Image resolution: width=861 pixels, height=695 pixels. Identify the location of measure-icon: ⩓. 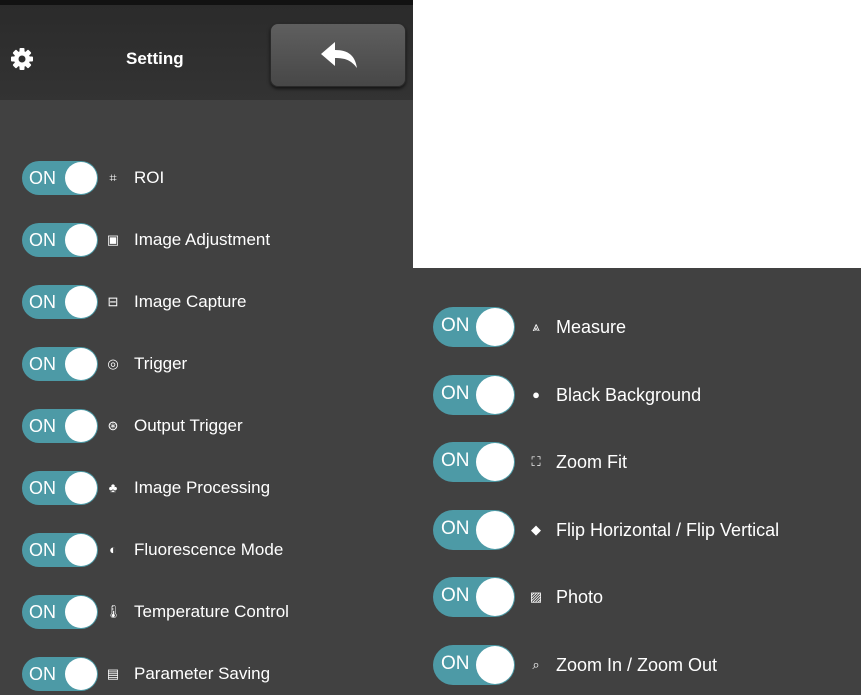
(536, 326).